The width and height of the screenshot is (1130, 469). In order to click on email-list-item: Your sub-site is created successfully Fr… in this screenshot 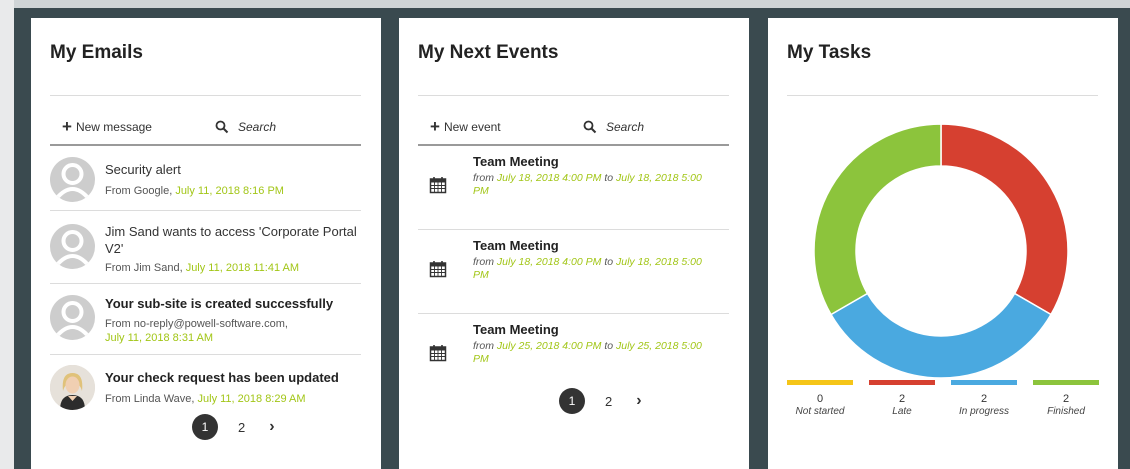, I will do `click(205, 319)`.